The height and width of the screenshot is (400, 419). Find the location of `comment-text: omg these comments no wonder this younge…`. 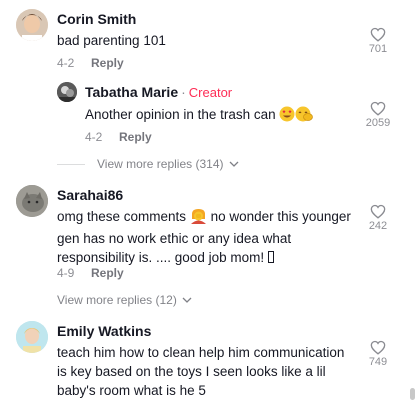

comment-text: omg these comments no wonder this younge… is located at coordinates (207, 237).